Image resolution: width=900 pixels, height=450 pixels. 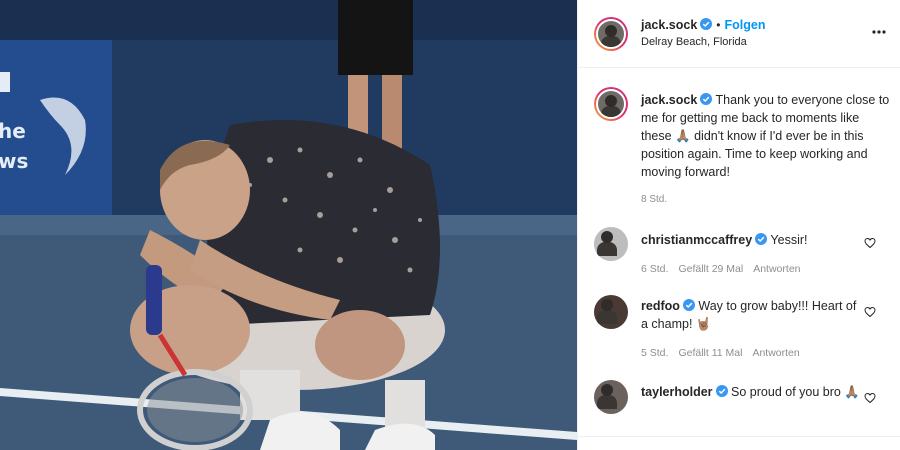 What do you see at coordinates (739, 443) in the screenshot?
I see `comments-divider` at bounding box center [739, 443].